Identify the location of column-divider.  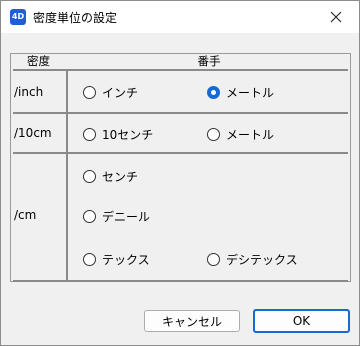
(67, 175).